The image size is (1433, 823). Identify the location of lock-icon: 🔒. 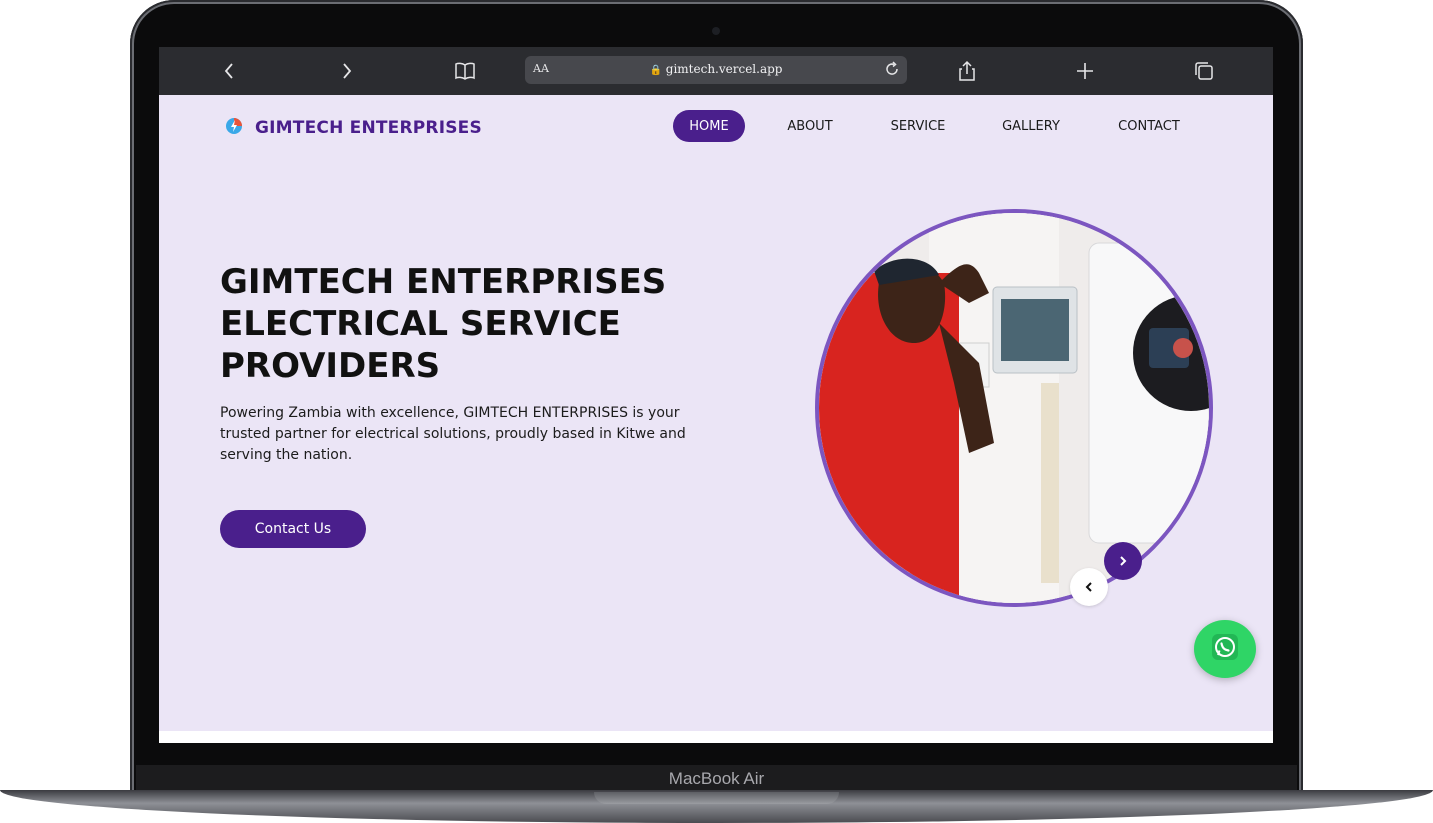
(655, 70).